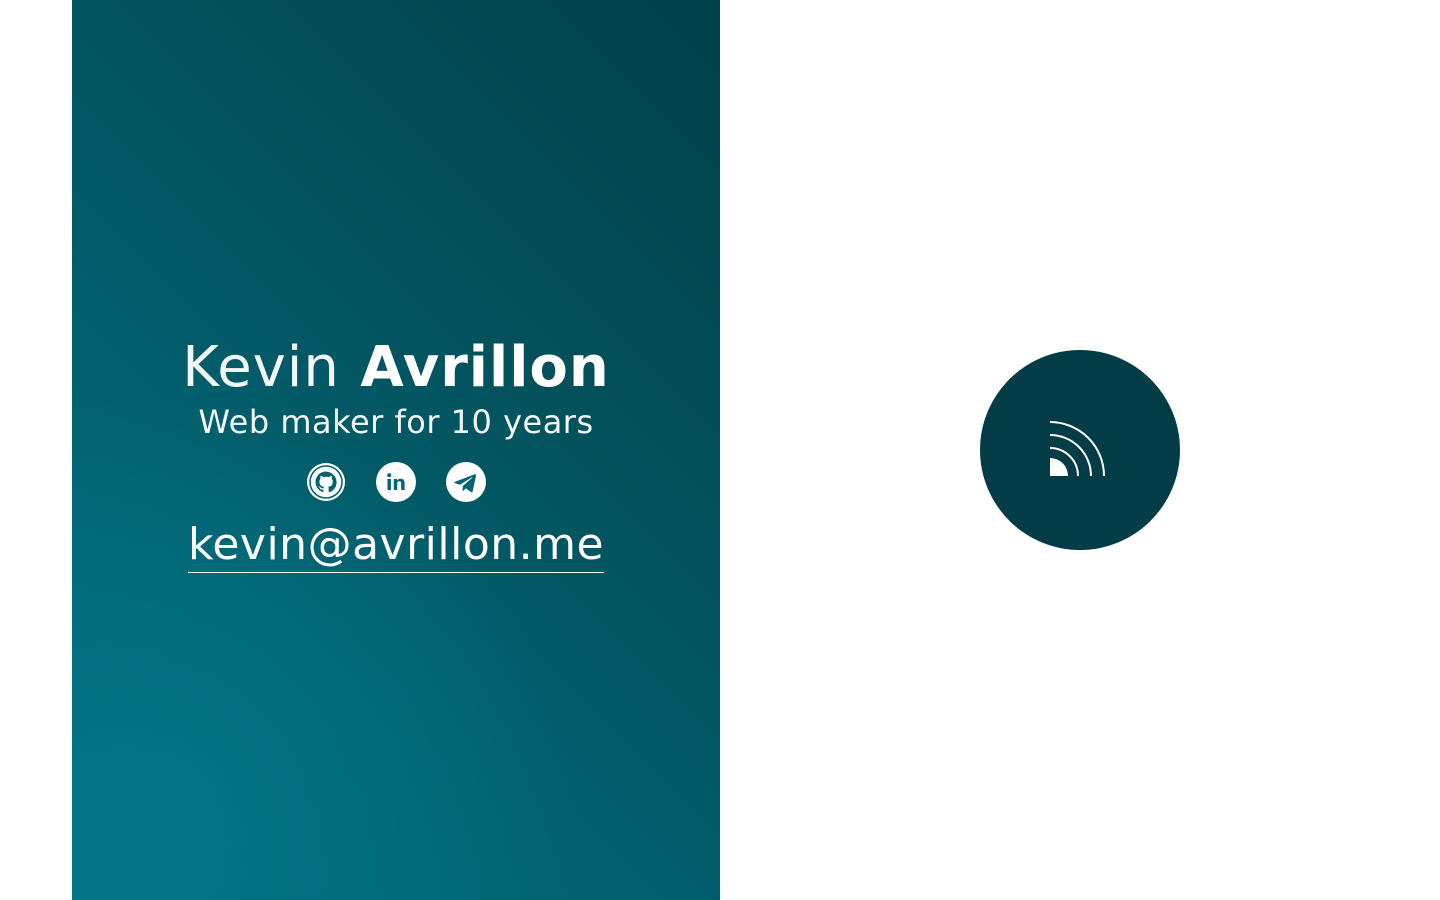 This screenshot has width=1440, height=900. I want to click on profile-name: Kevin Avrillon, so click(396, 367).